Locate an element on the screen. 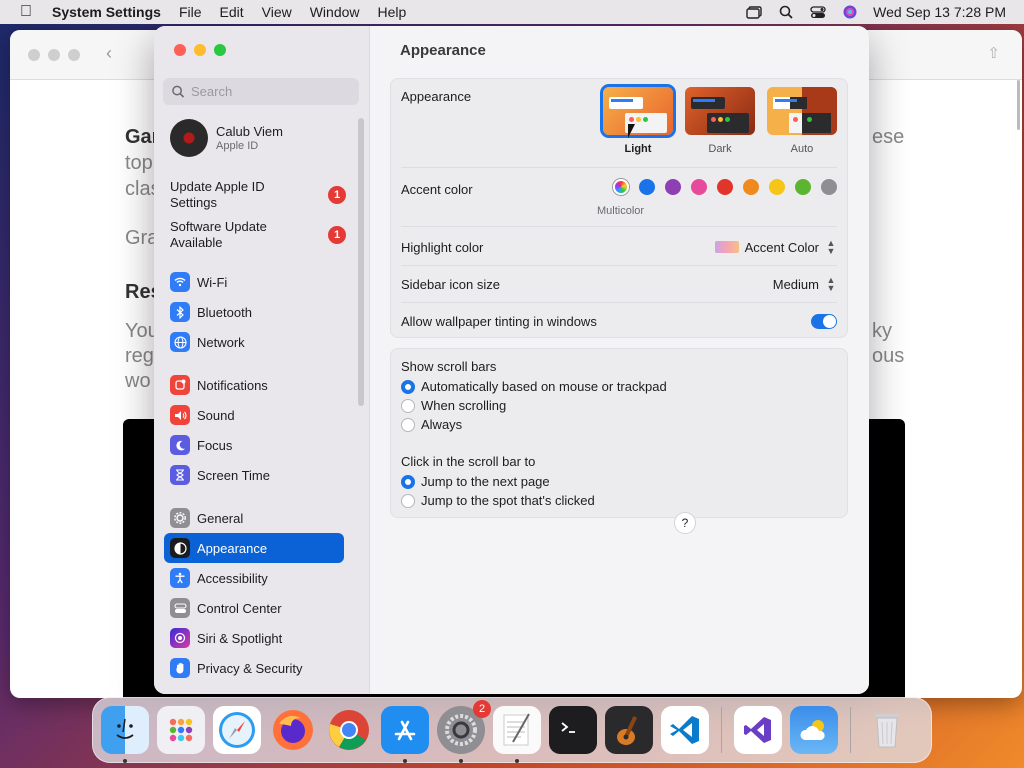 The image size is (1024, 768). sidebar-item-focus: Focus is located at coordinates (254, 445).